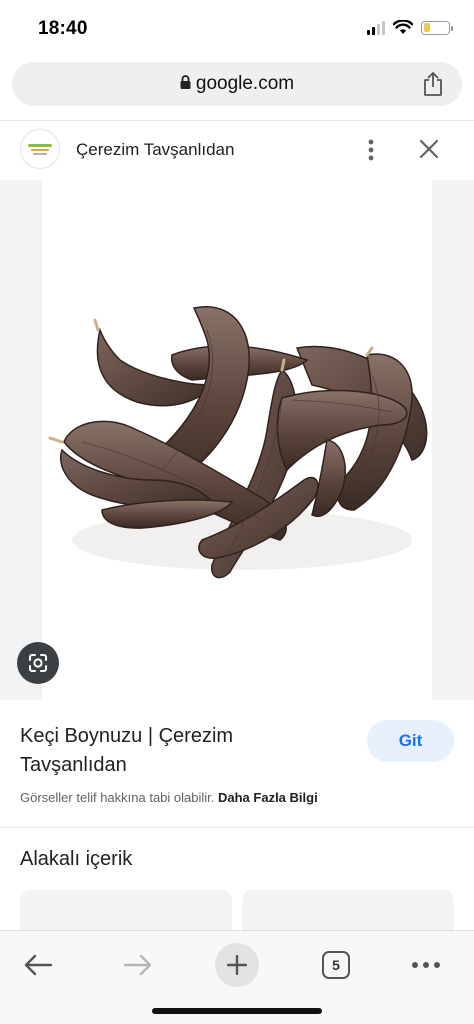 This screenshot has height=1024, width=474. Describe the element at coordinates (376, 27) in the screenshot. I see `cellular-signal-icon` at that location.